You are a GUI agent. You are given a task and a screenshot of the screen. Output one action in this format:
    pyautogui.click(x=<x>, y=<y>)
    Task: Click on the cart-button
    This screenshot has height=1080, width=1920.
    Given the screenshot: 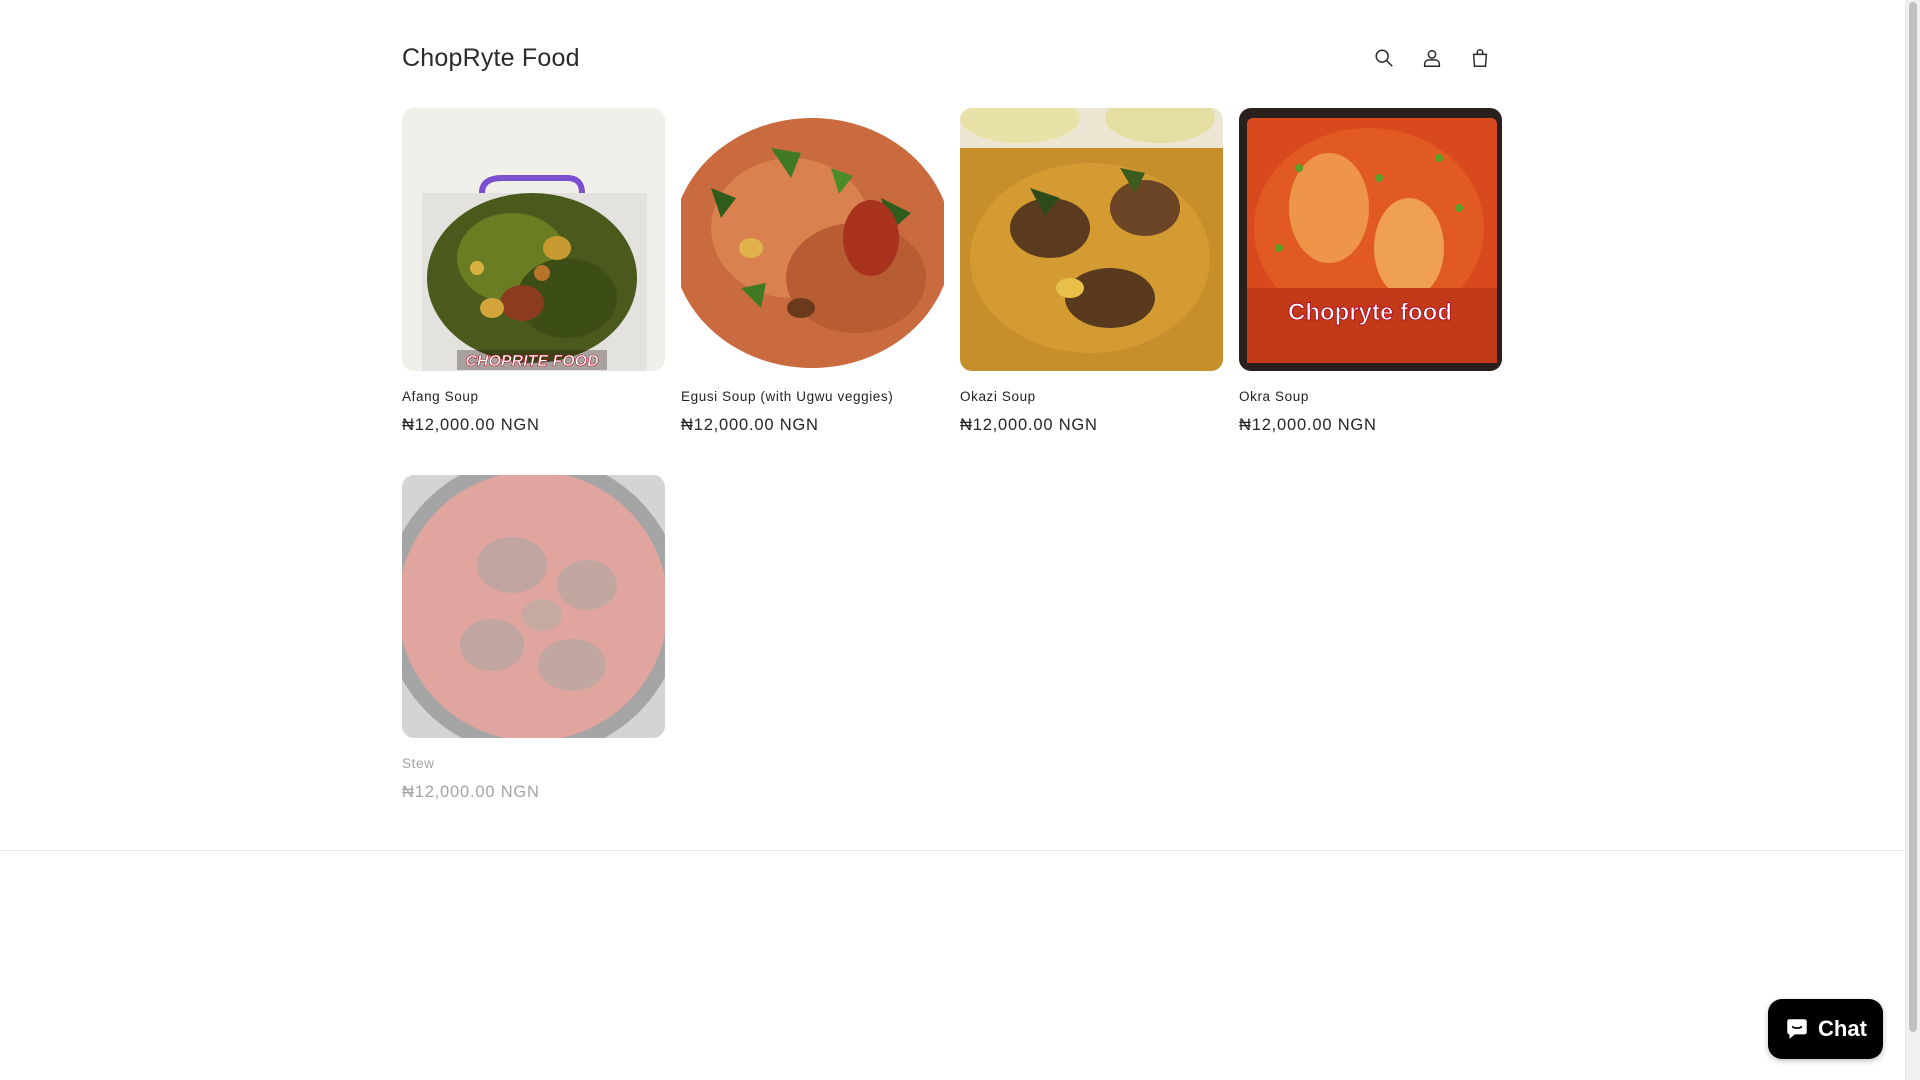 What is the action you would take?
    pyautogui.click(x=1480, y=58)
    